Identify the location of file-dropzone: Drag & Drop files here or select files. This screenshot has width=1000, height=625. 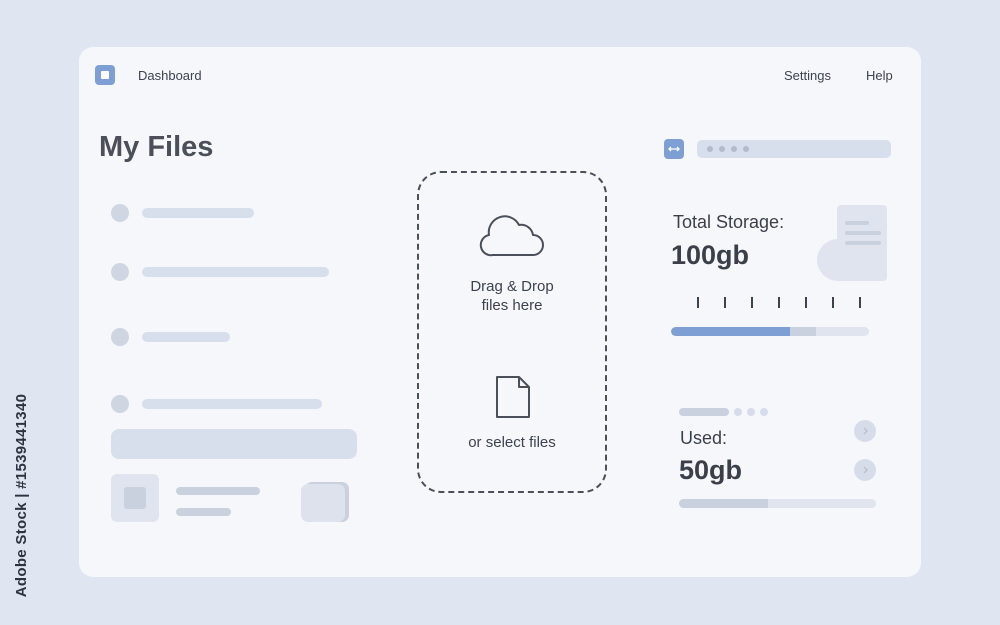
(512, 332).